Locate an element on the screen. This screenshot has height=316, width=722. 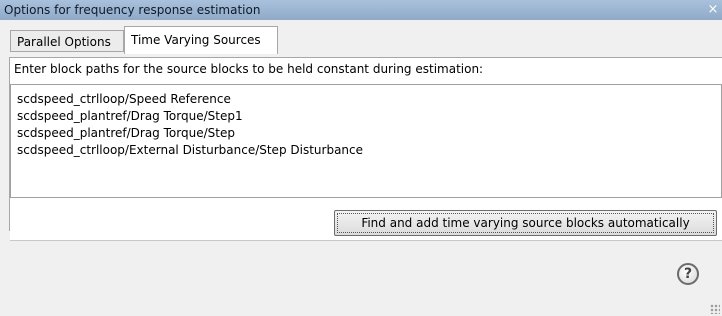
resize-grip-icon is located at coordinates (715, 309).